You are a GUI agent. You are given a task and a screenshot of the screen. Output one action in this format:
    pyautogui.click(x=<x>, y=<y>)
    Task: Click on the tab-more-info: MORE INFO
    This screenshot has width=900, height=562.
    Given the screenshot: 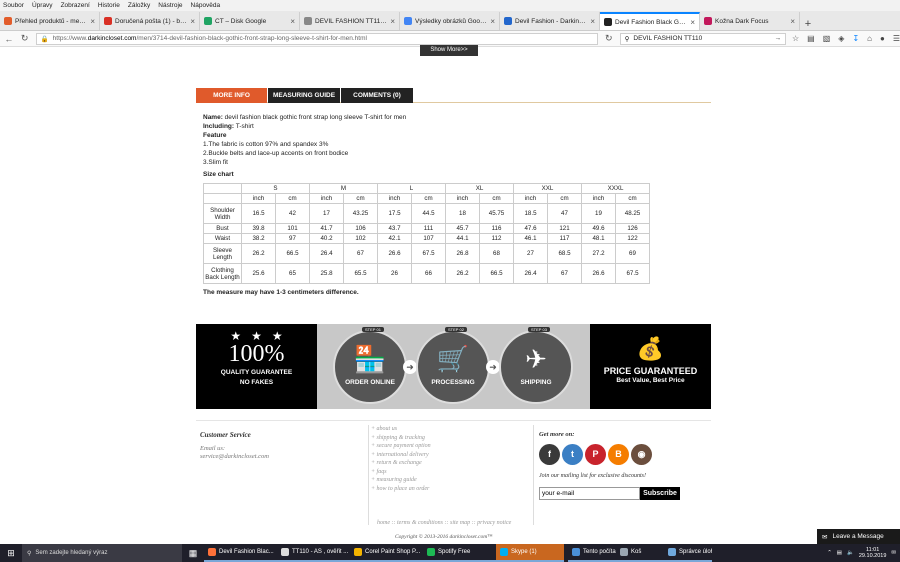 What is the action you would take?
    pyautogui.click(x=231, y=95)
    